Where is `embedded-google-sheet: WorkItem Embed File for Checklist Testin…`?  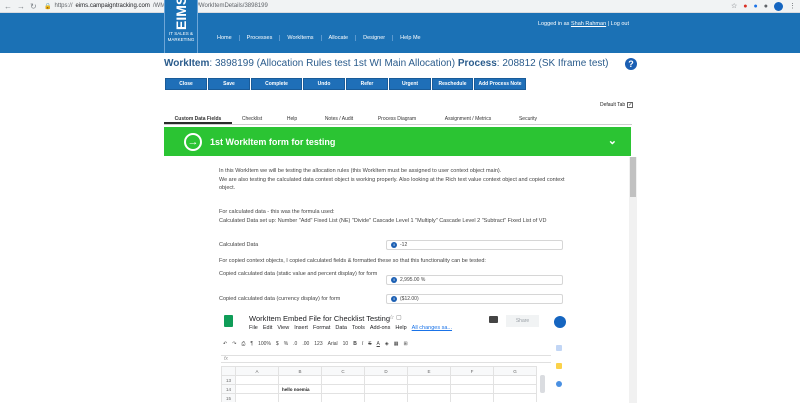
embedded-google-sheet: WorkItem Embed File for Checklist Testin… is located at coordinates (393, 357).